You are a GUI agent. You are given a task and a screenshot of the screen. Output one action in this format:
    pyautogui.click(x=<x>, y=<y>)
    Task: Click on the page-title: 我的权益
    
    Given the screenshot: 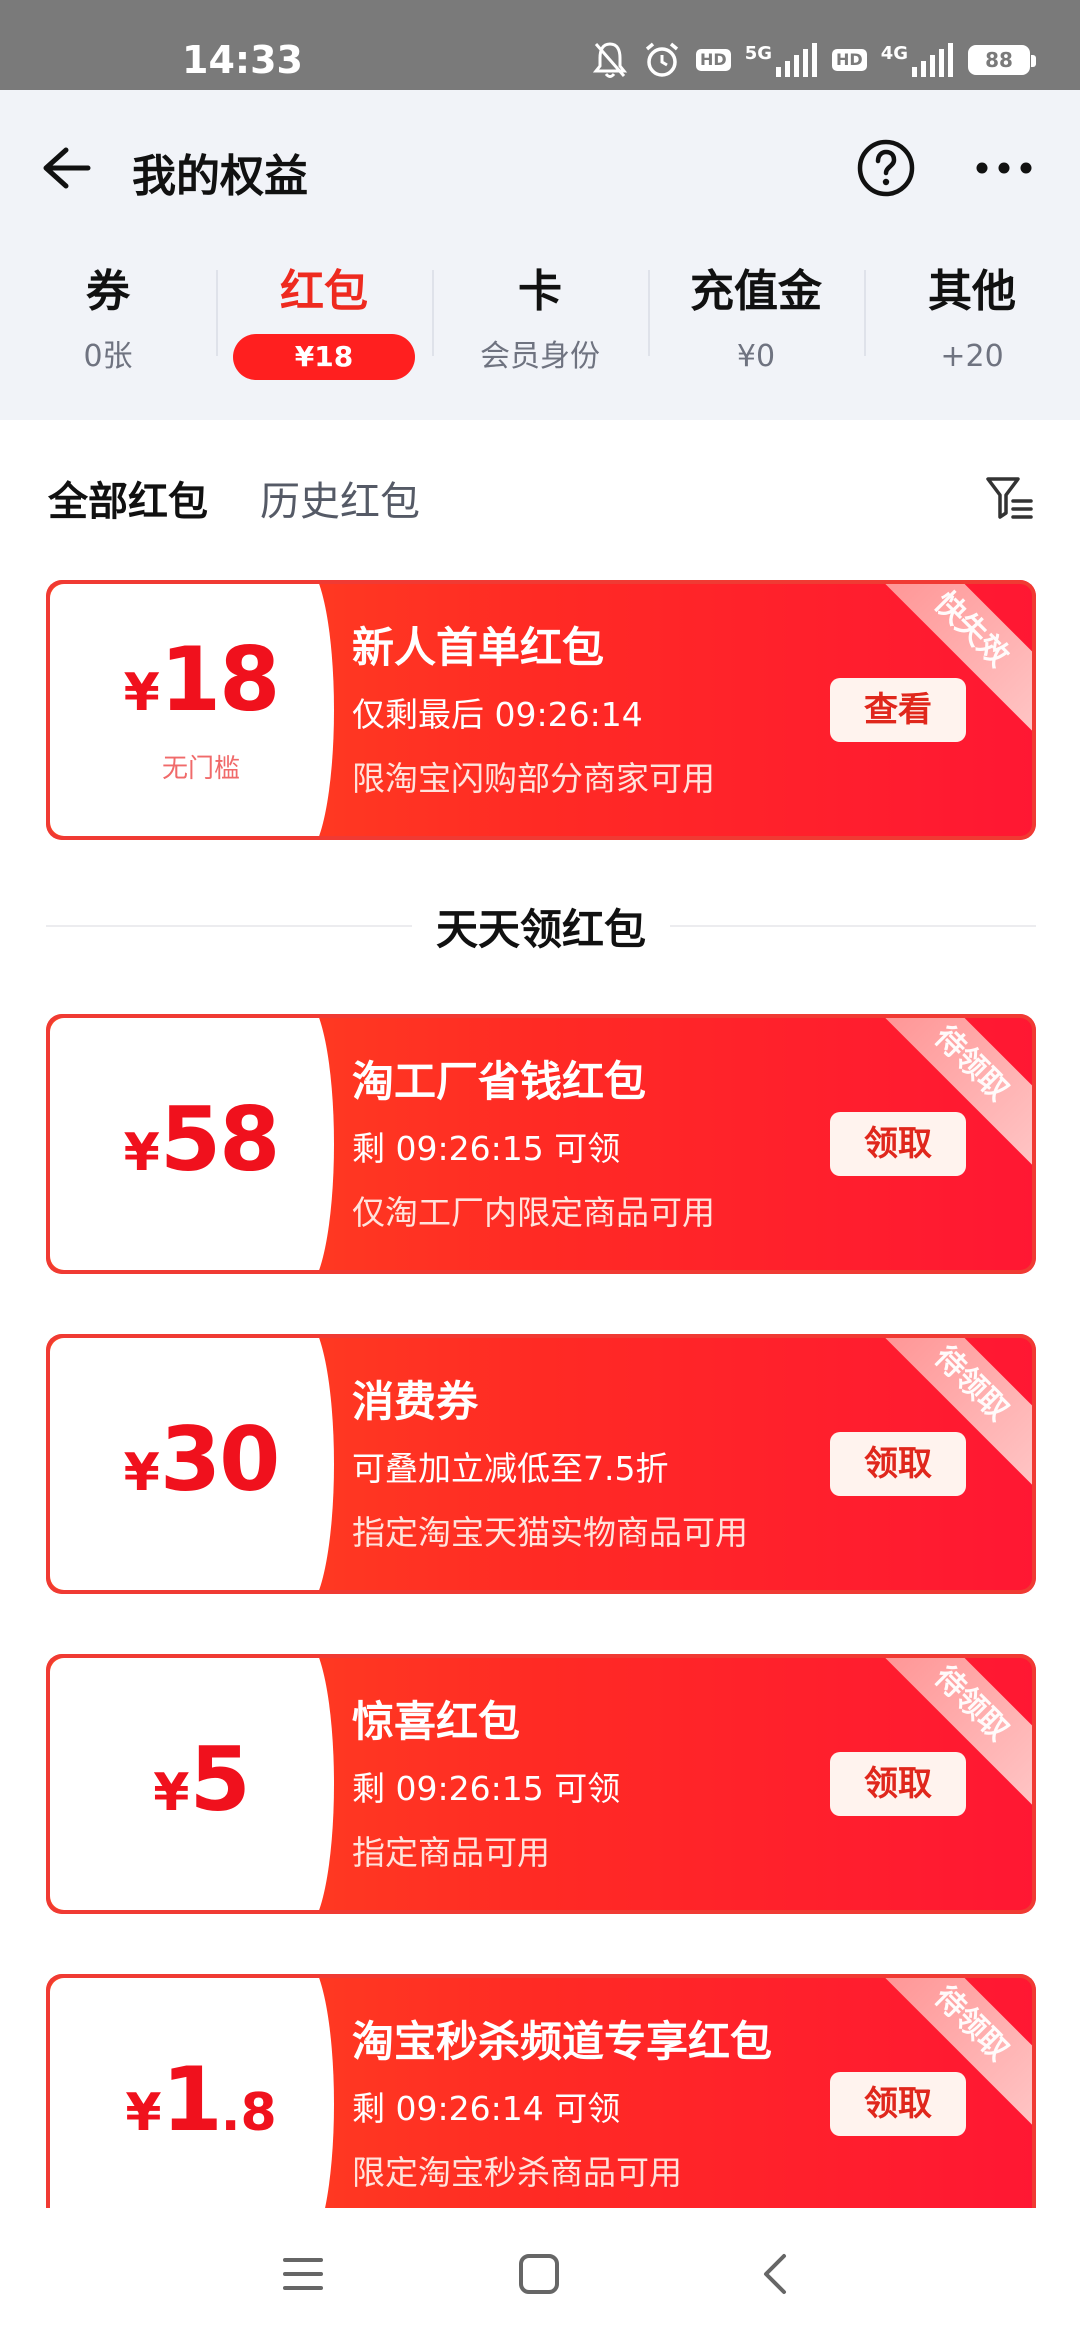 What is the action you would take?
    pyautogui.click(x=220, y=176)
    